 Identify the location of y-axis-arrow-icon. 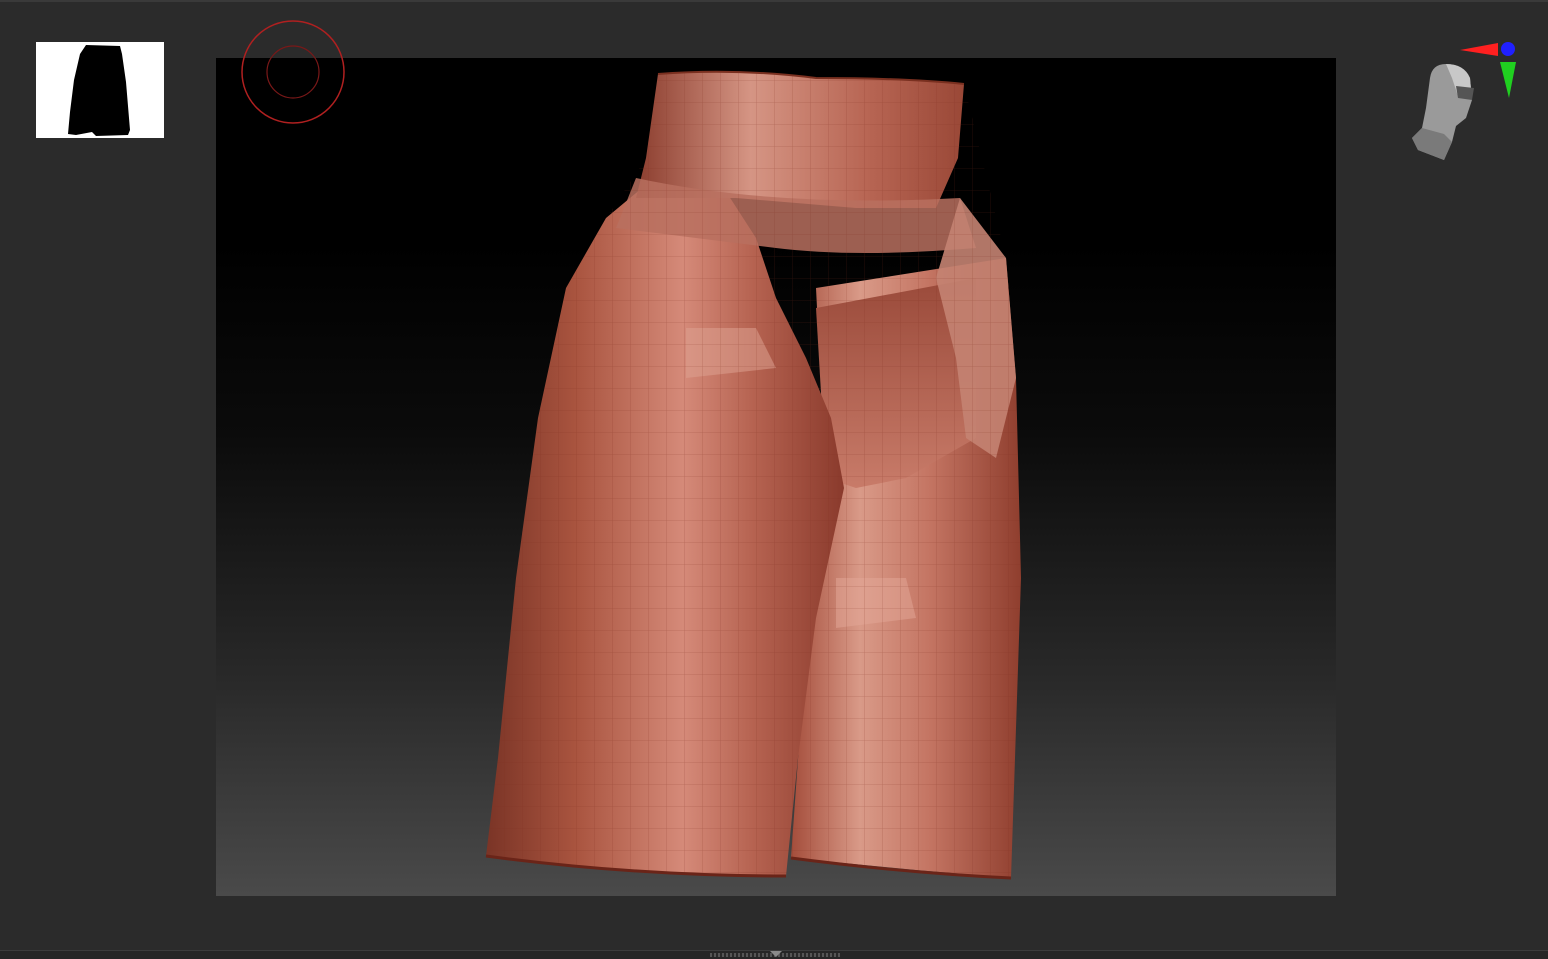
(1508, 80).